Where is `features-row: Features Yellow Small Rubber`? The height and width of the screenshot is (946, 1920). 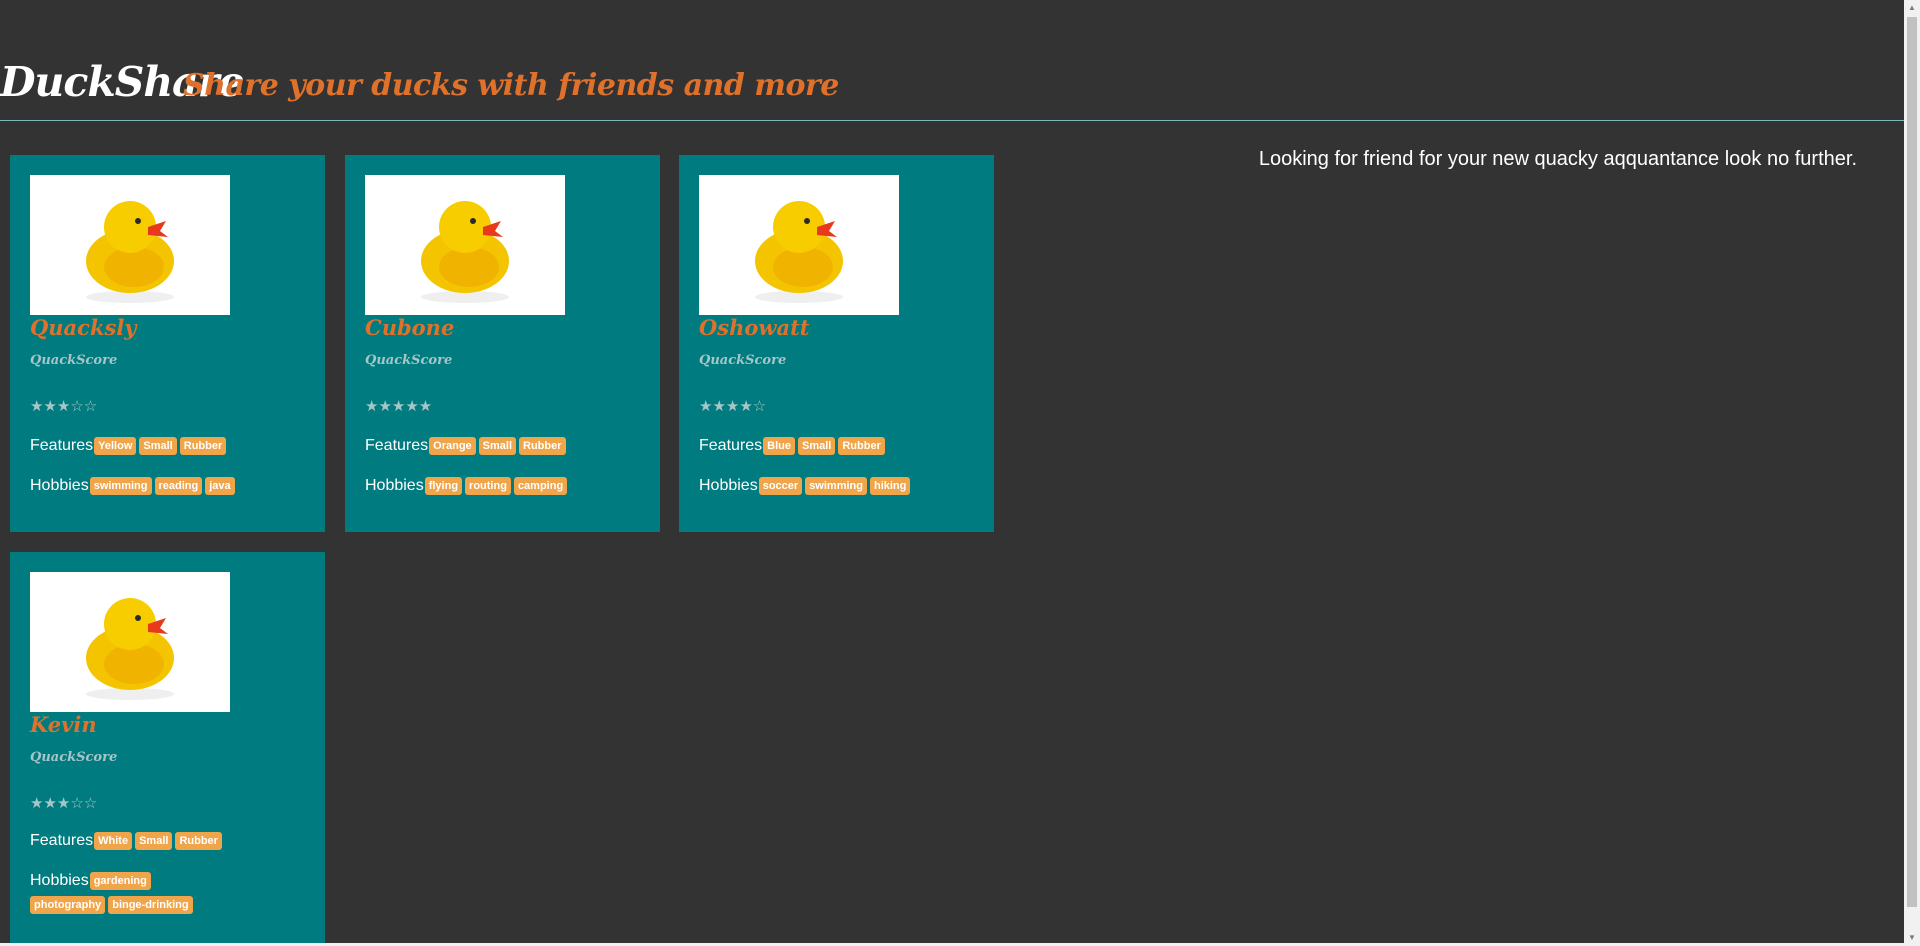
features-row: Features Yellow Small Rubber is located at coordinates (170, 446).